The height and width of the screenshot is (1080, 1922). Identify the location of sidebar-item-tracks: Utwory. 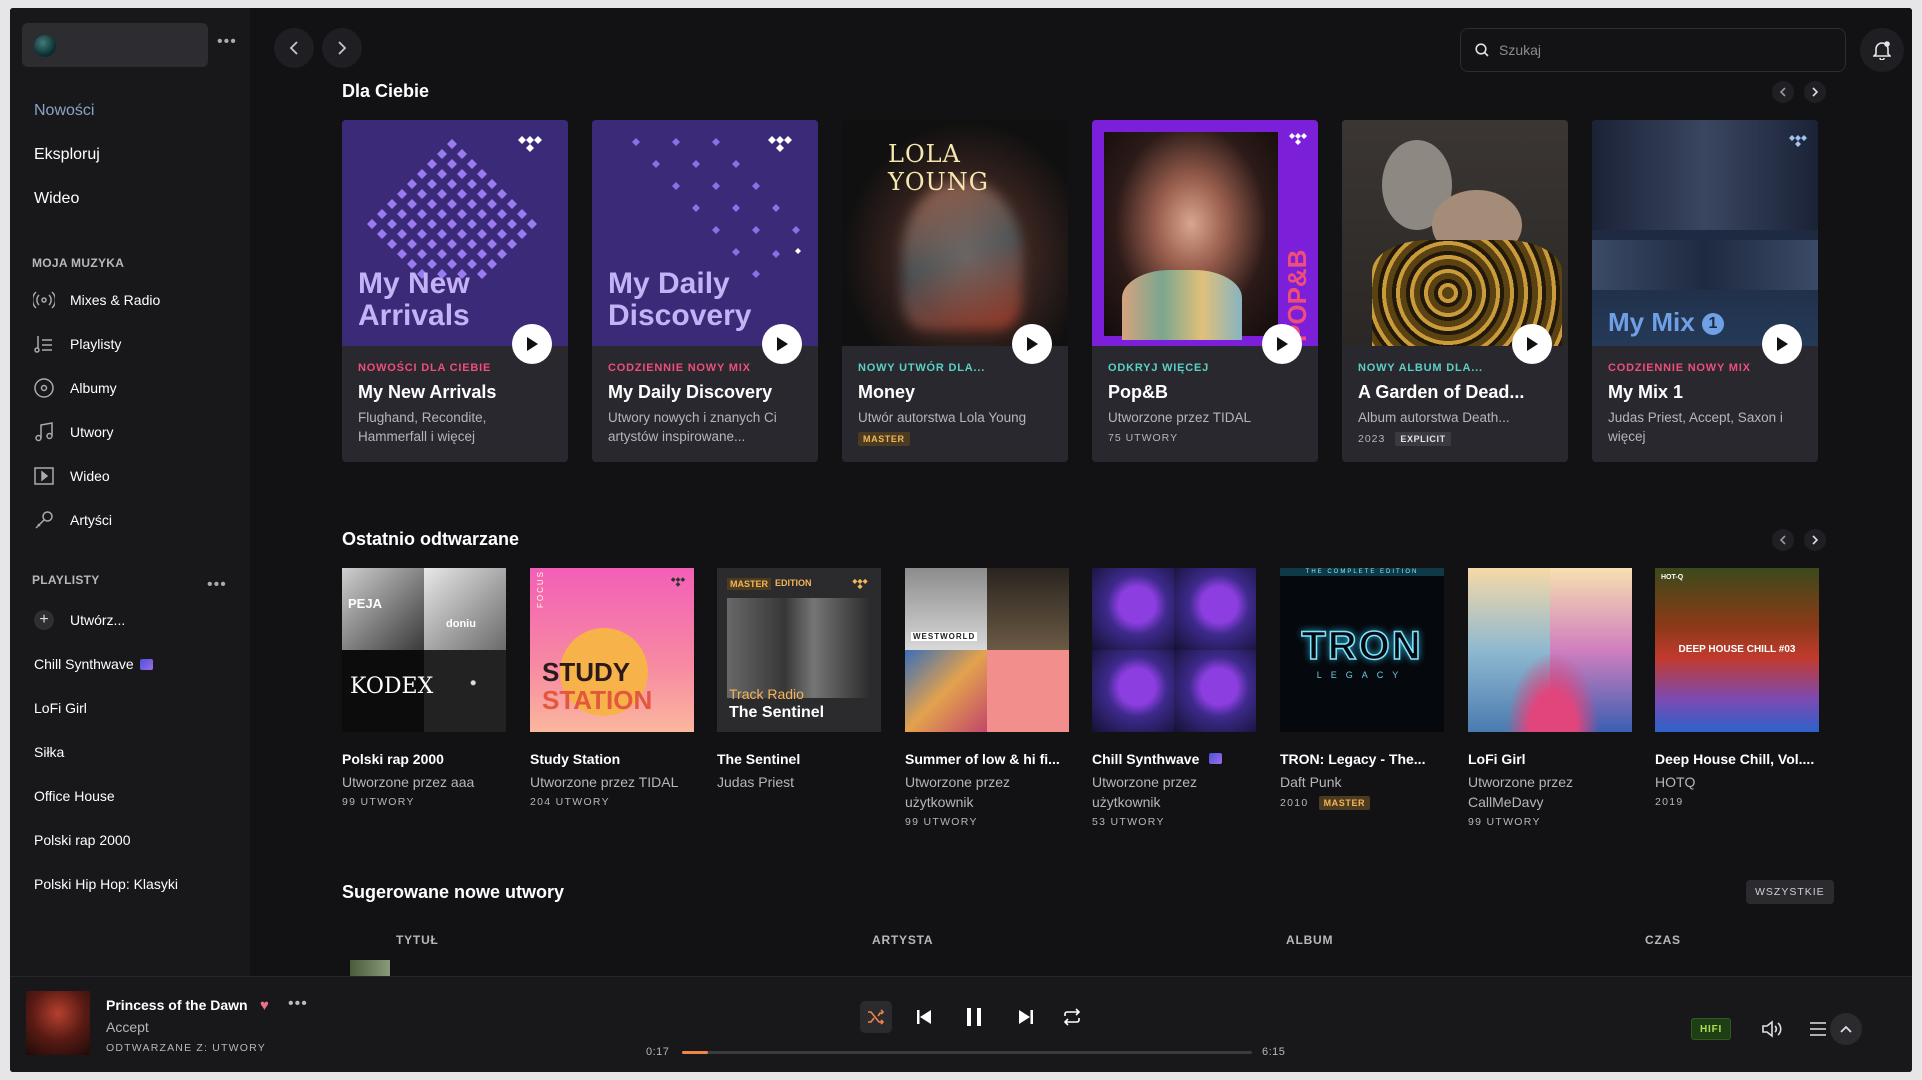
(96, 432).